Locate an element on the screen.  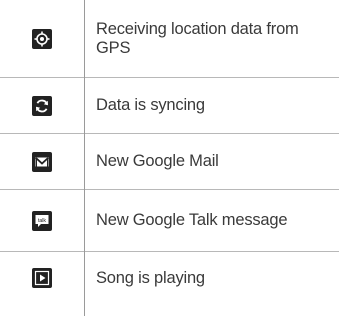
row-description: New Google Talk message is located at coordinates (192, 220).